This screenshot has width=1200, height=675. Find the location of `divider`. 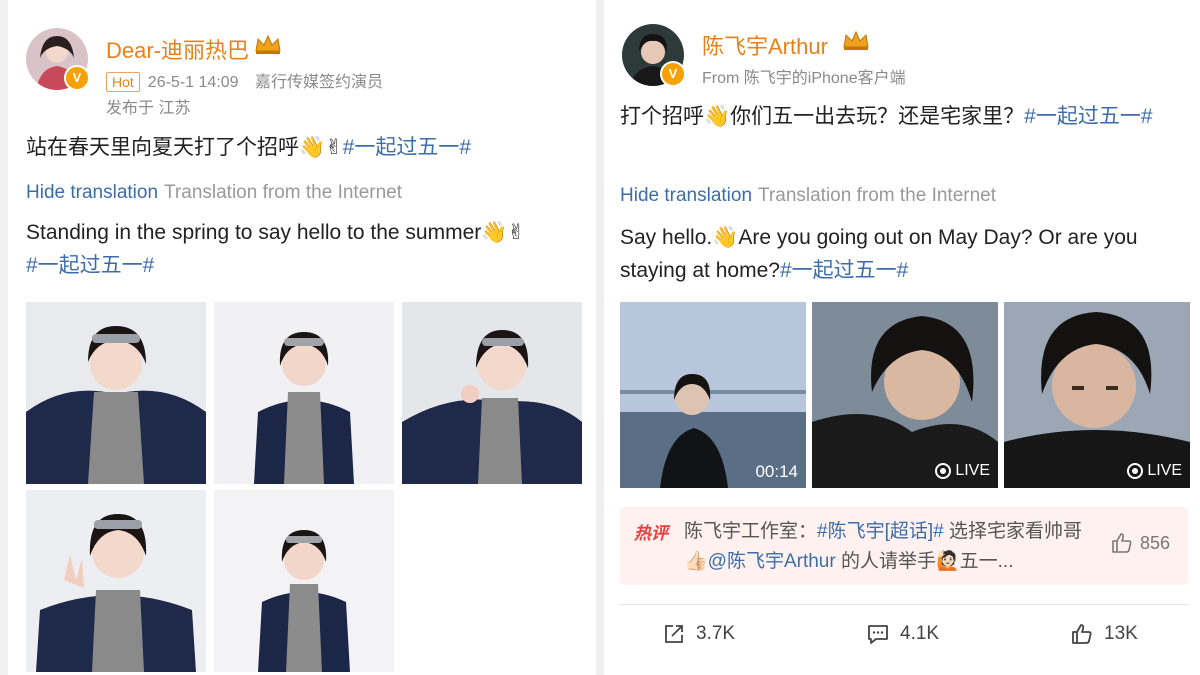

divider is located at coordinates (904, 604).